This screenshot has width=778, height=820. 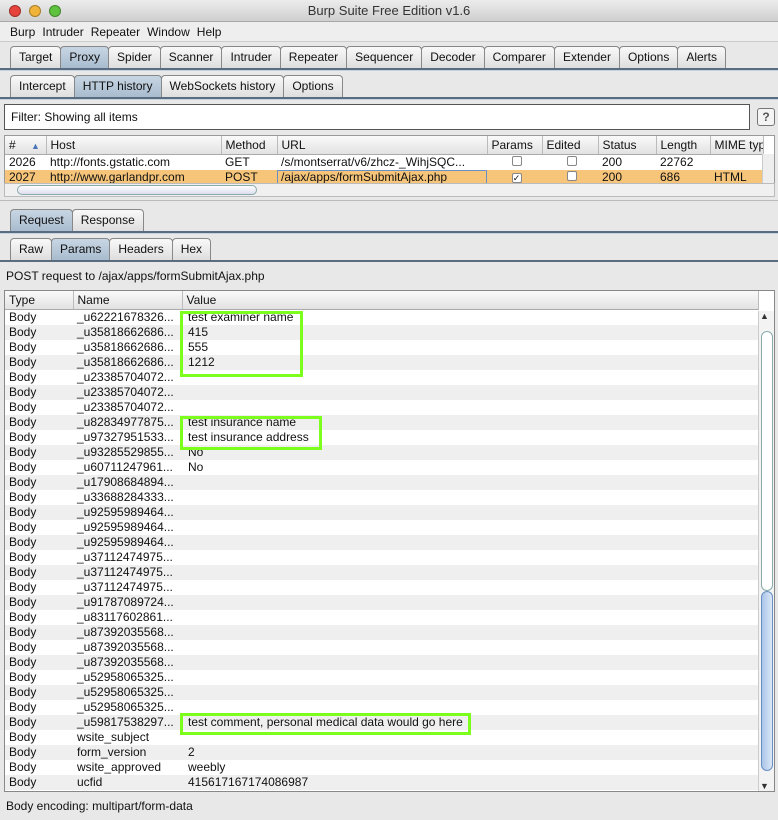 What do you see at coordinates (191, 57) in the screenshot?
I see `tab-scanner: Scanner` at bounding box center [191, 57].